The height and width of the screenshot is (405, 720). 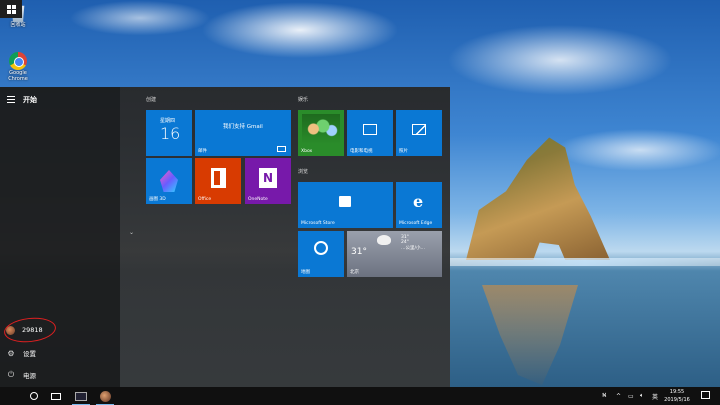 I want to click on tile-label: Xbox, so click(x=307, y=151).